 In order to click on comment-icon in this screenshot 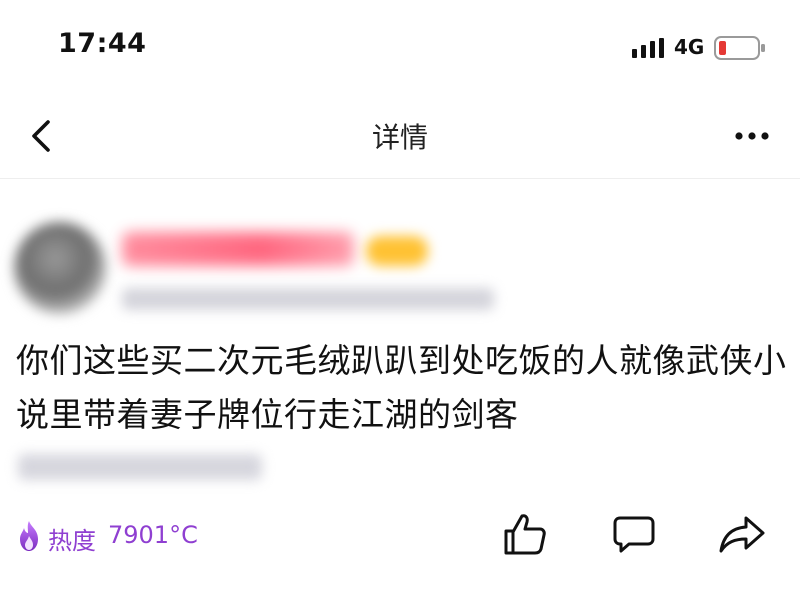, I will do `click(634, 534)`.